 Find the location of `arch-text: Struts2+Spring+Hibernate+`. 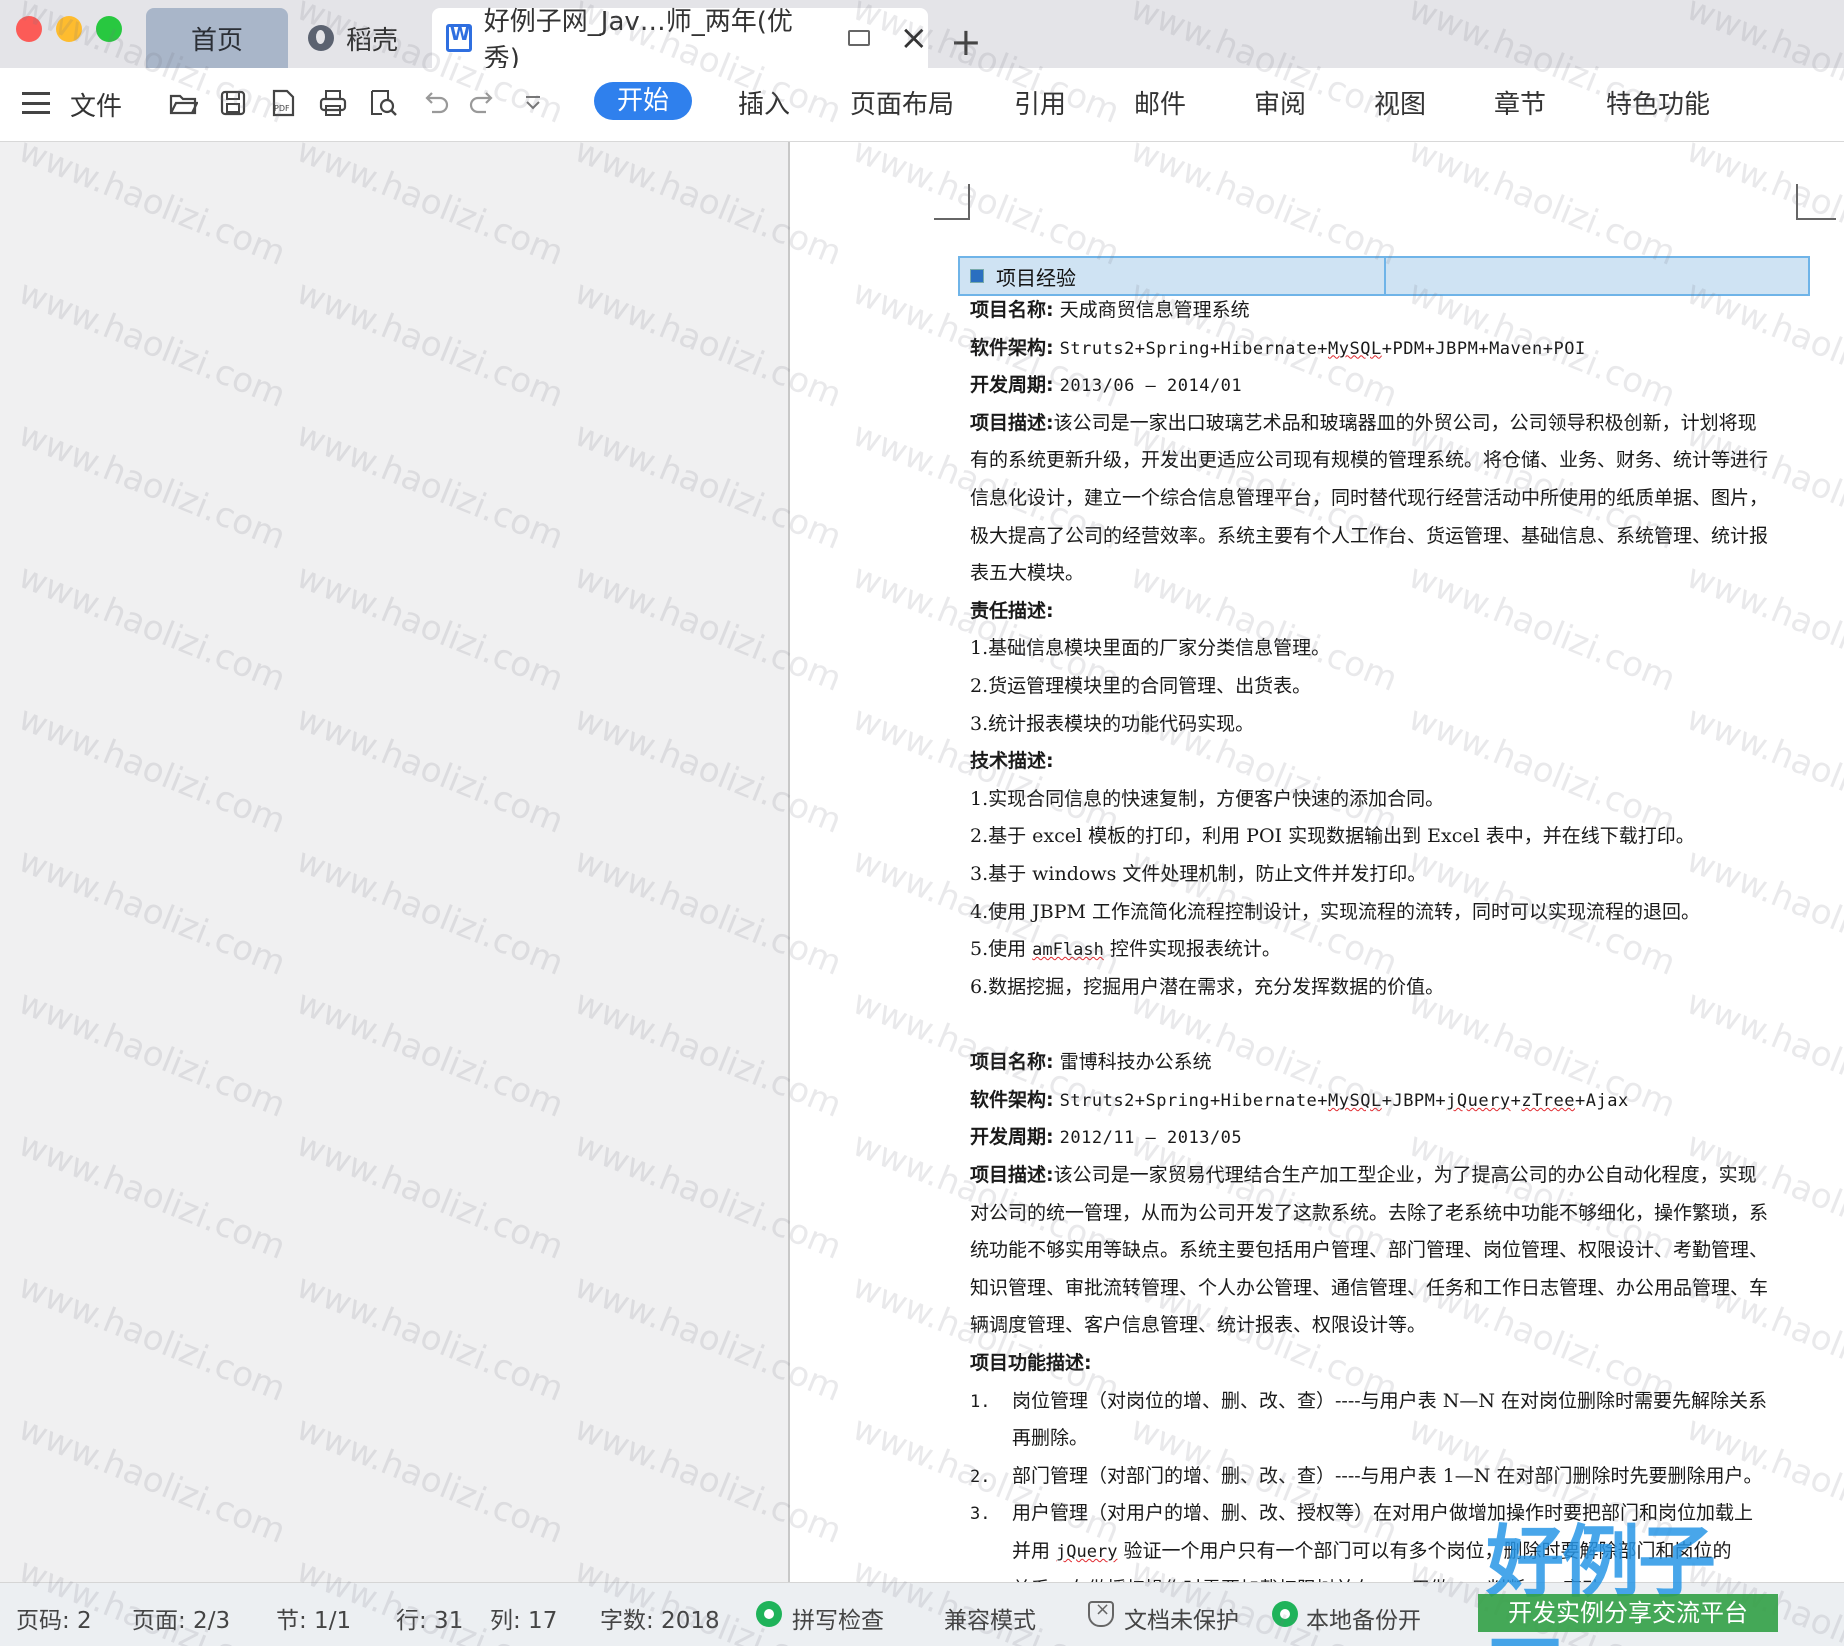

arch-text: Struts2+Spring+Hibernate+ is located at coordinates (1194, 348).